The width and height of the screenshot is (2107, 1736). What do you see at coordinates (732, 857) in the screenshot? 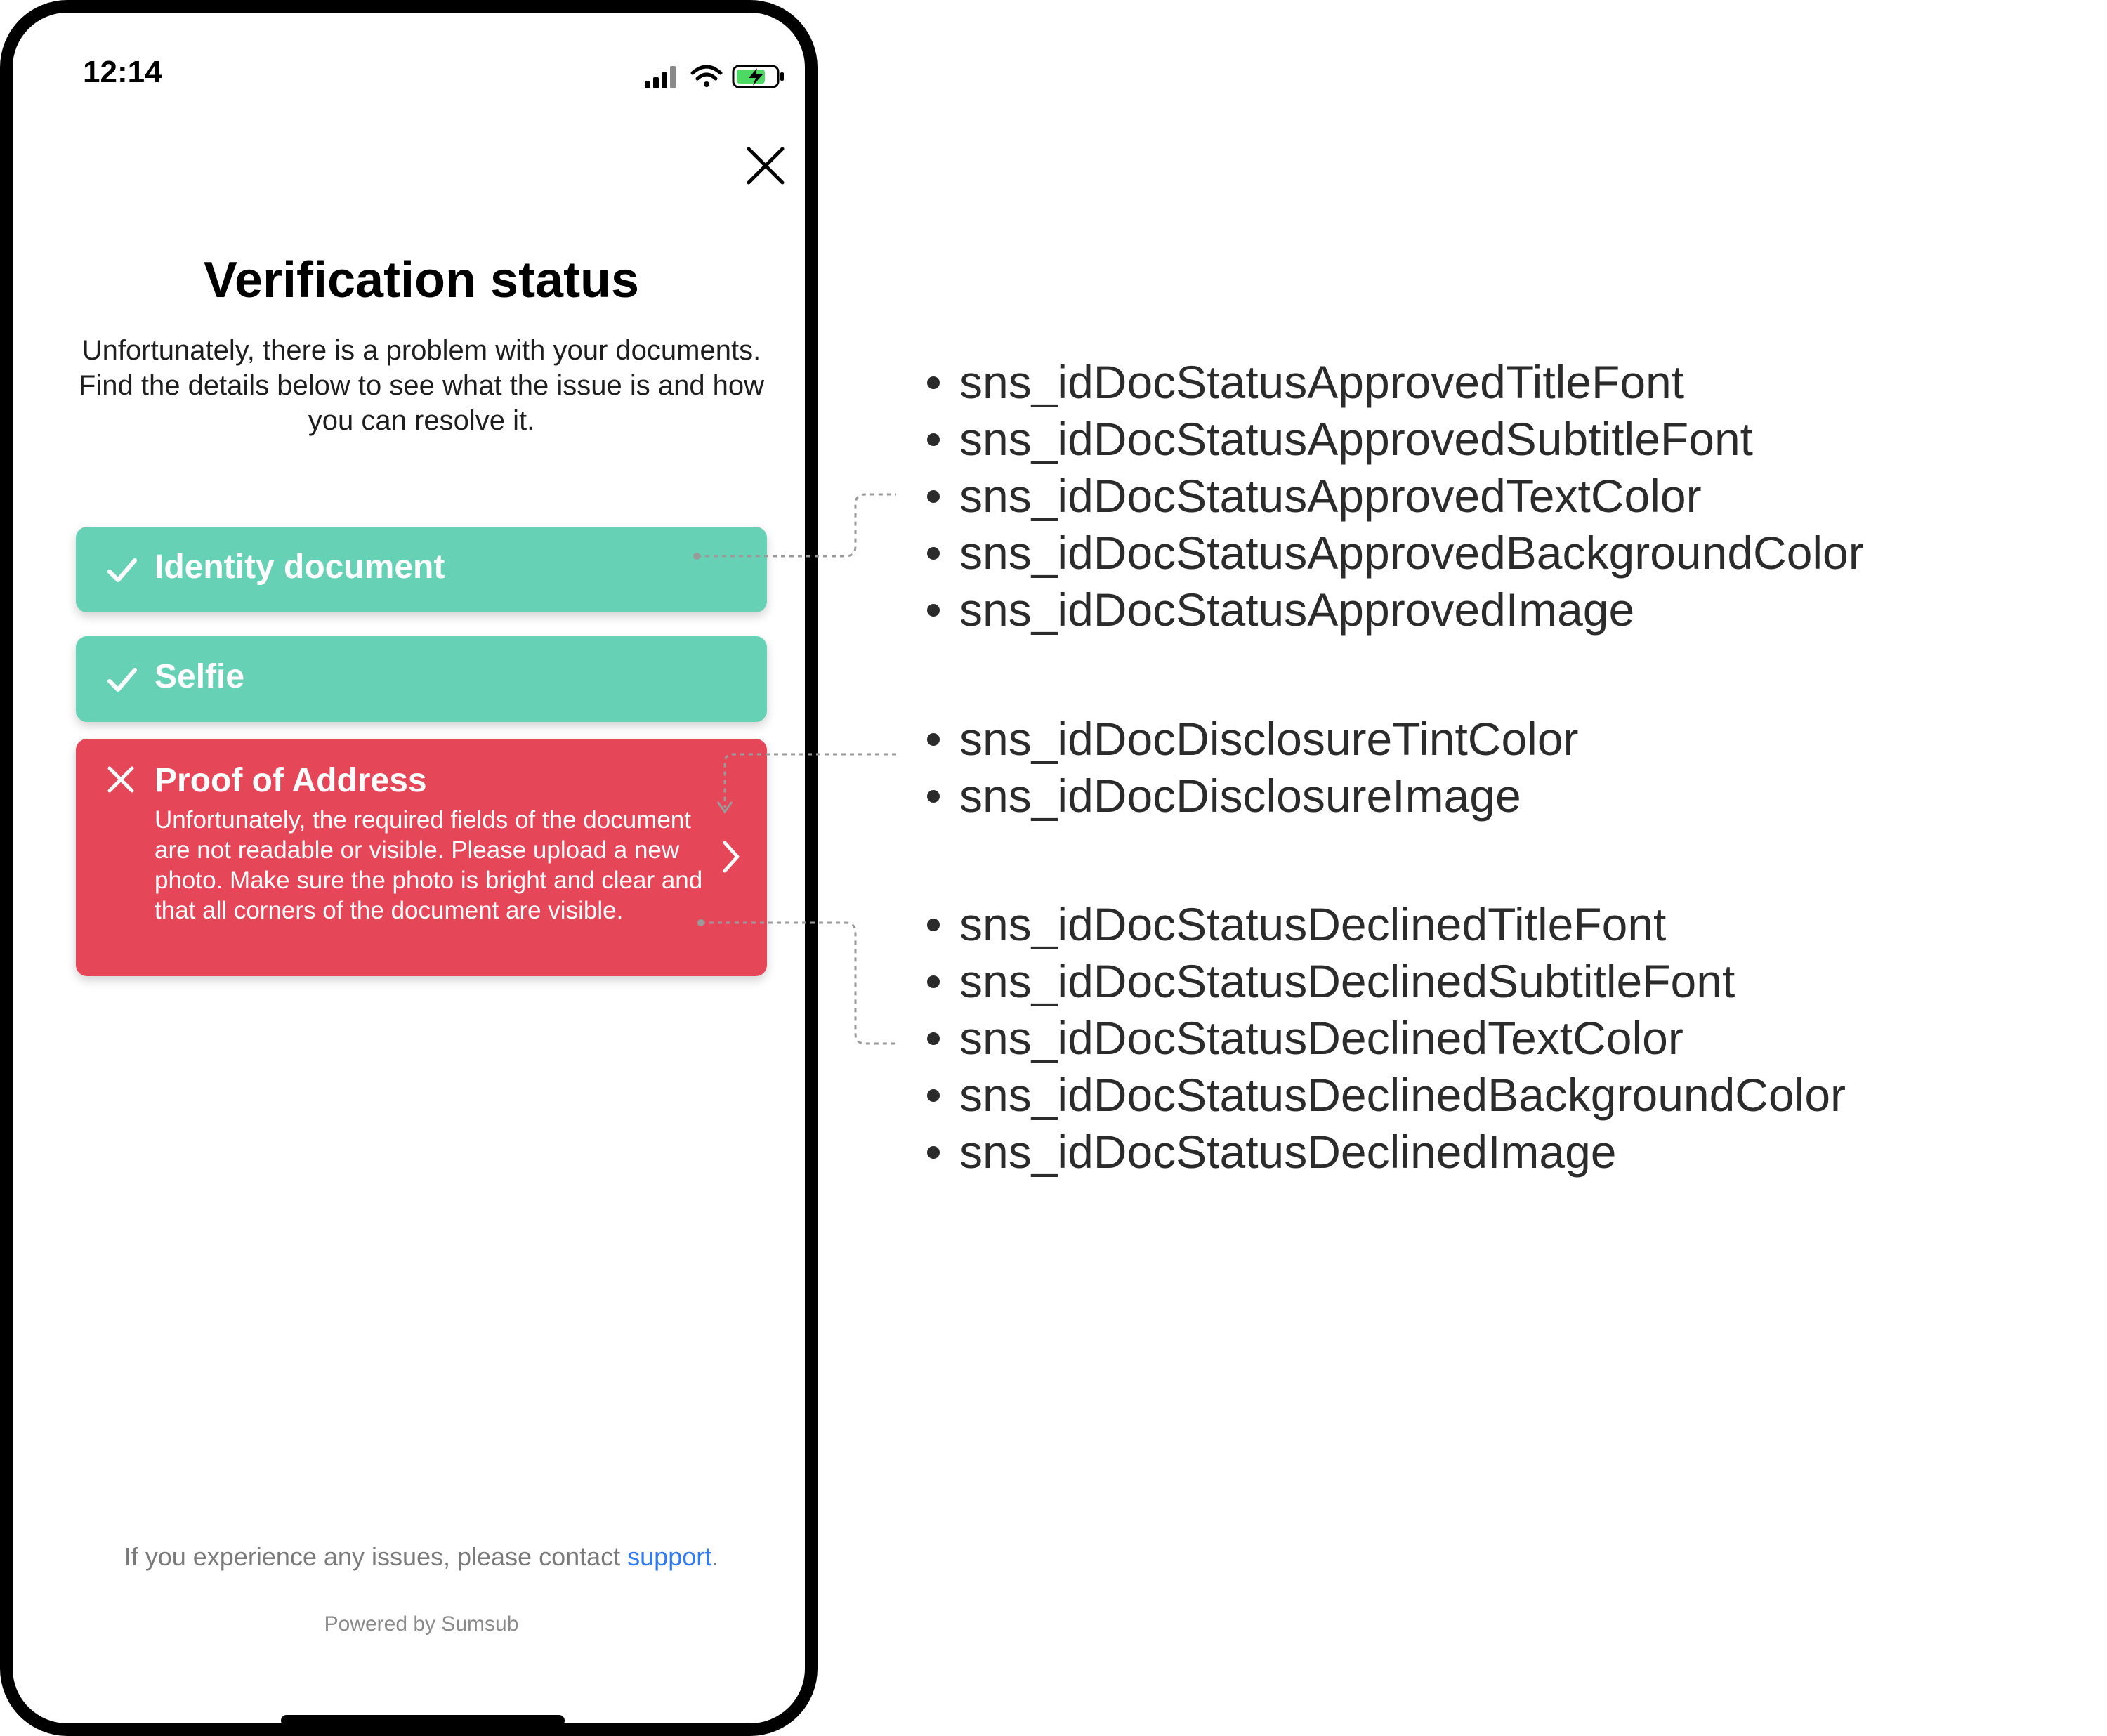
I see `chevron-right-icon` at bounding box center [732, 857].